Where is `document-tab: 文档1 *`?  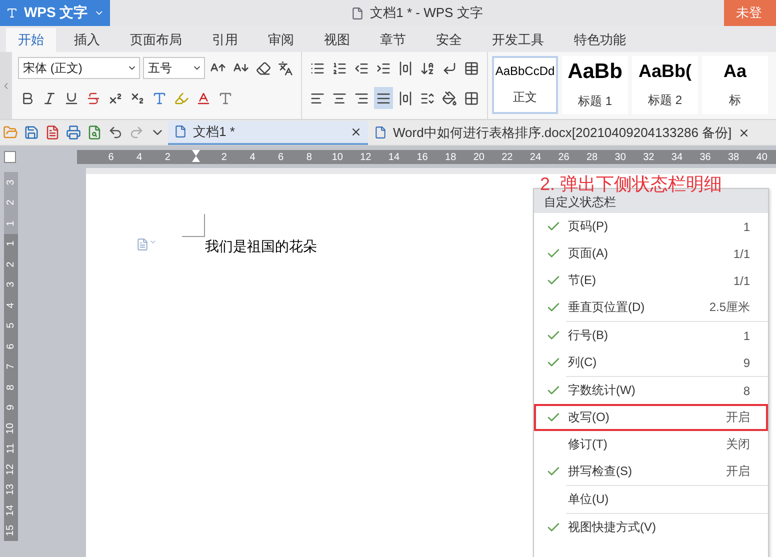 document-tab: 文档1 * is located at coordinates (268, 132).